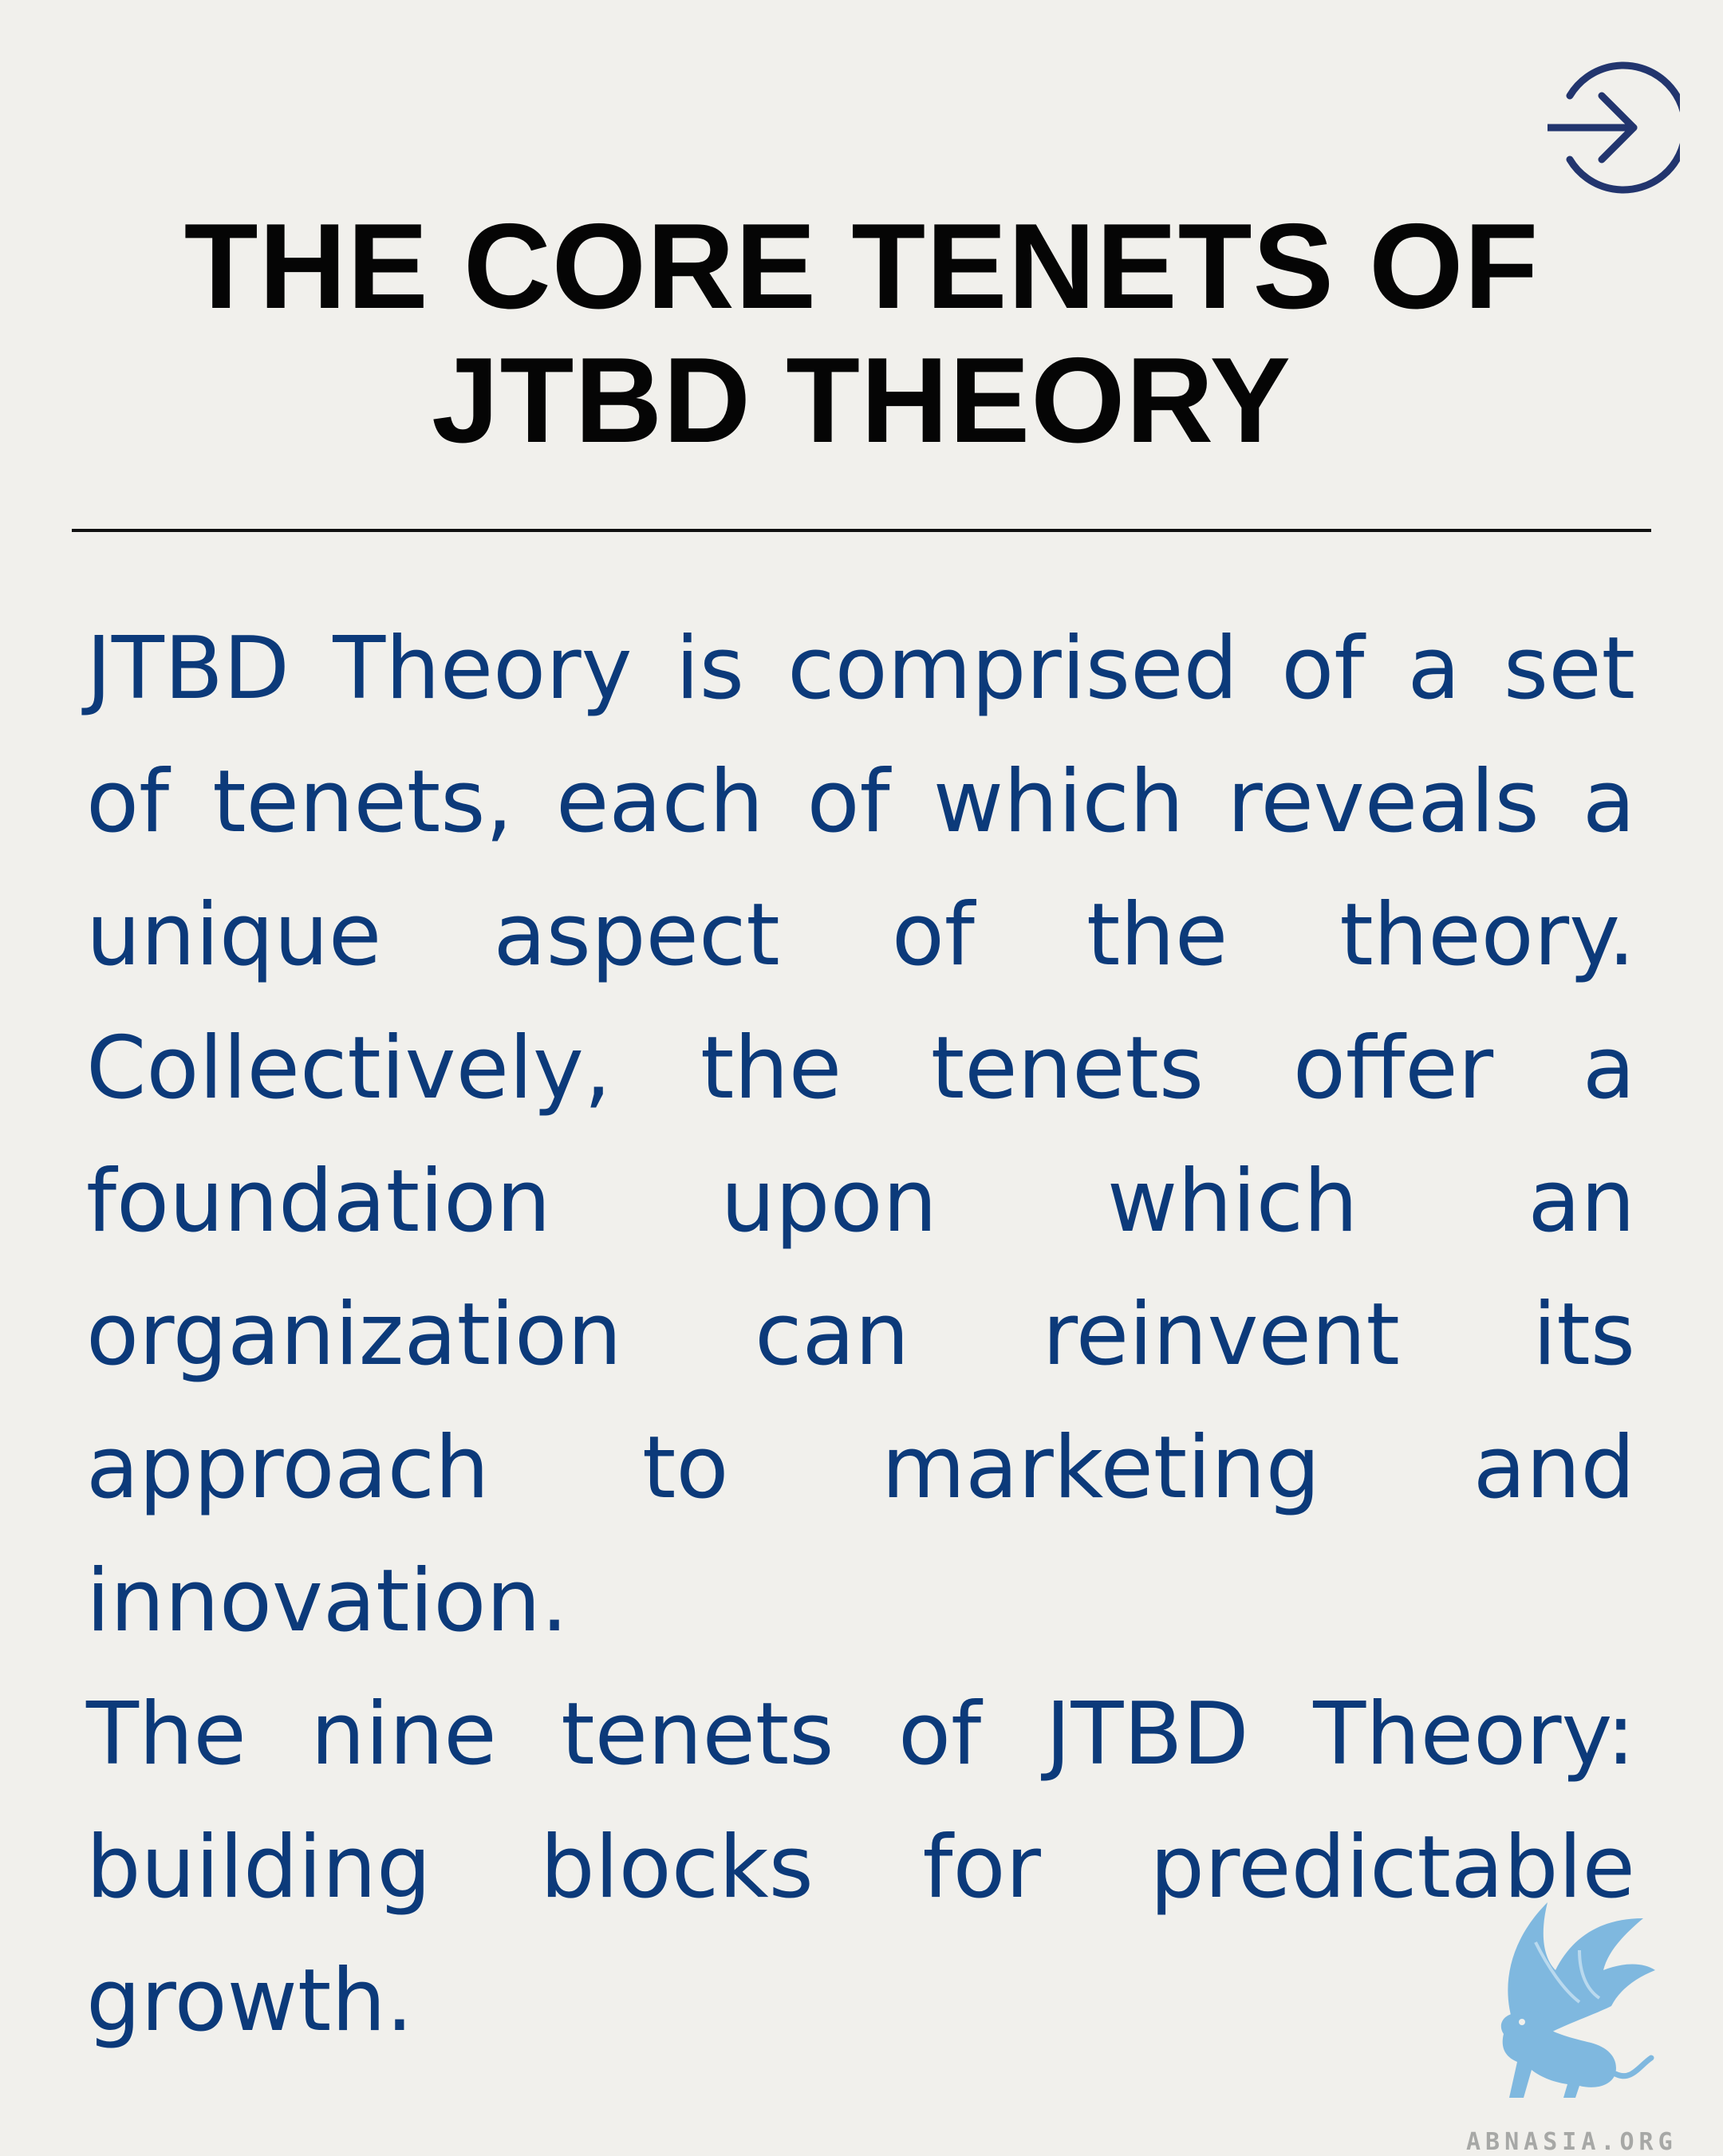  I want to click on title-line-2: JTBD THEORY, so click(861, 401).